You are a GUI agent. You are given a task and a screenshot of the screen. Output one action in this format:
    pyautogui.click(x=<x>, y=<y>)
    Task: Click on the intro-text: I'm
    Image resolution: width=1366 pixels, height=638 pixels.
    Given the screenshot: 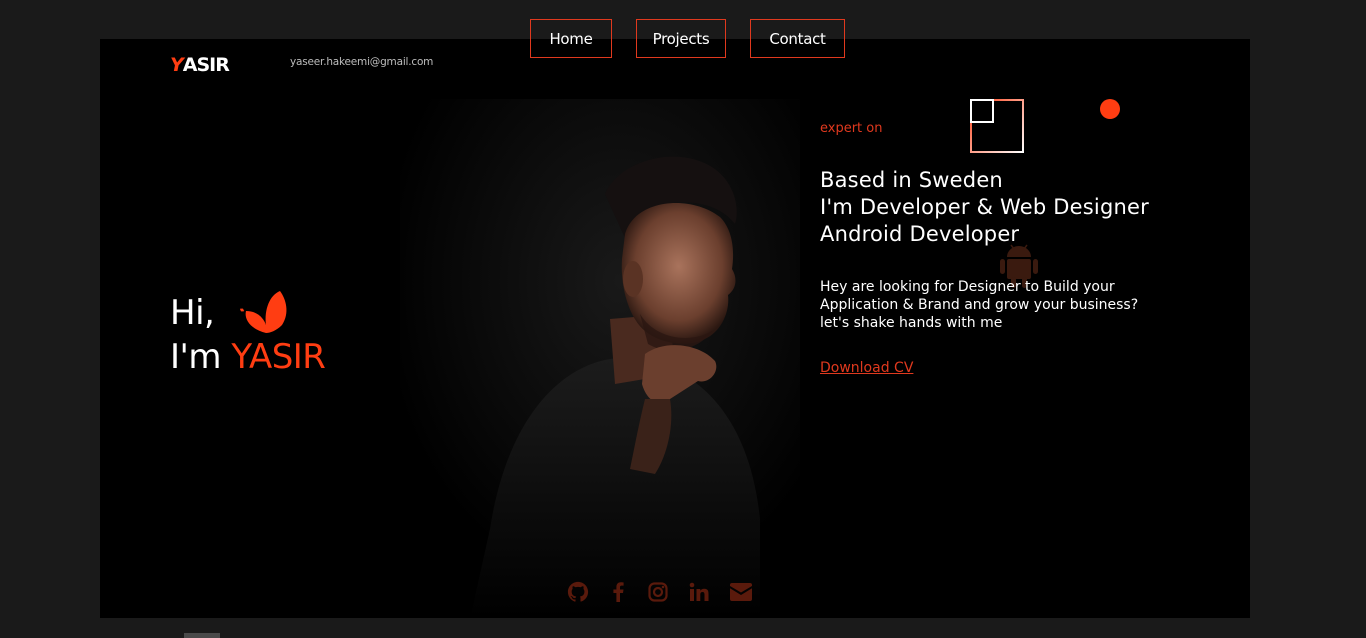 What is the action you would take?
    pyautogui.click(x=196, y=357)
    